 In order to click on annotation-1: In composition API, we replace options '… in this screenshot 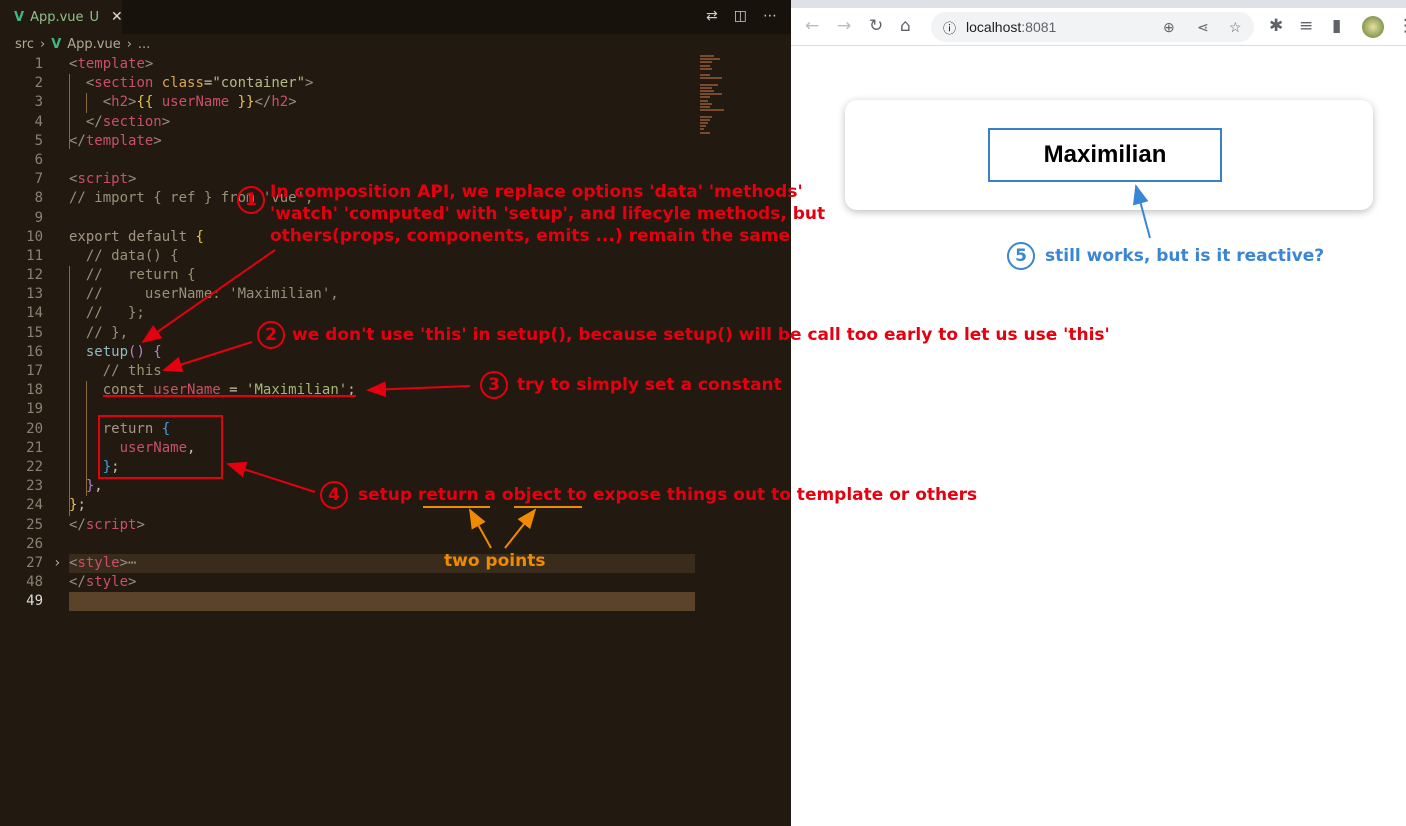, I will do `click(547, 214)`.